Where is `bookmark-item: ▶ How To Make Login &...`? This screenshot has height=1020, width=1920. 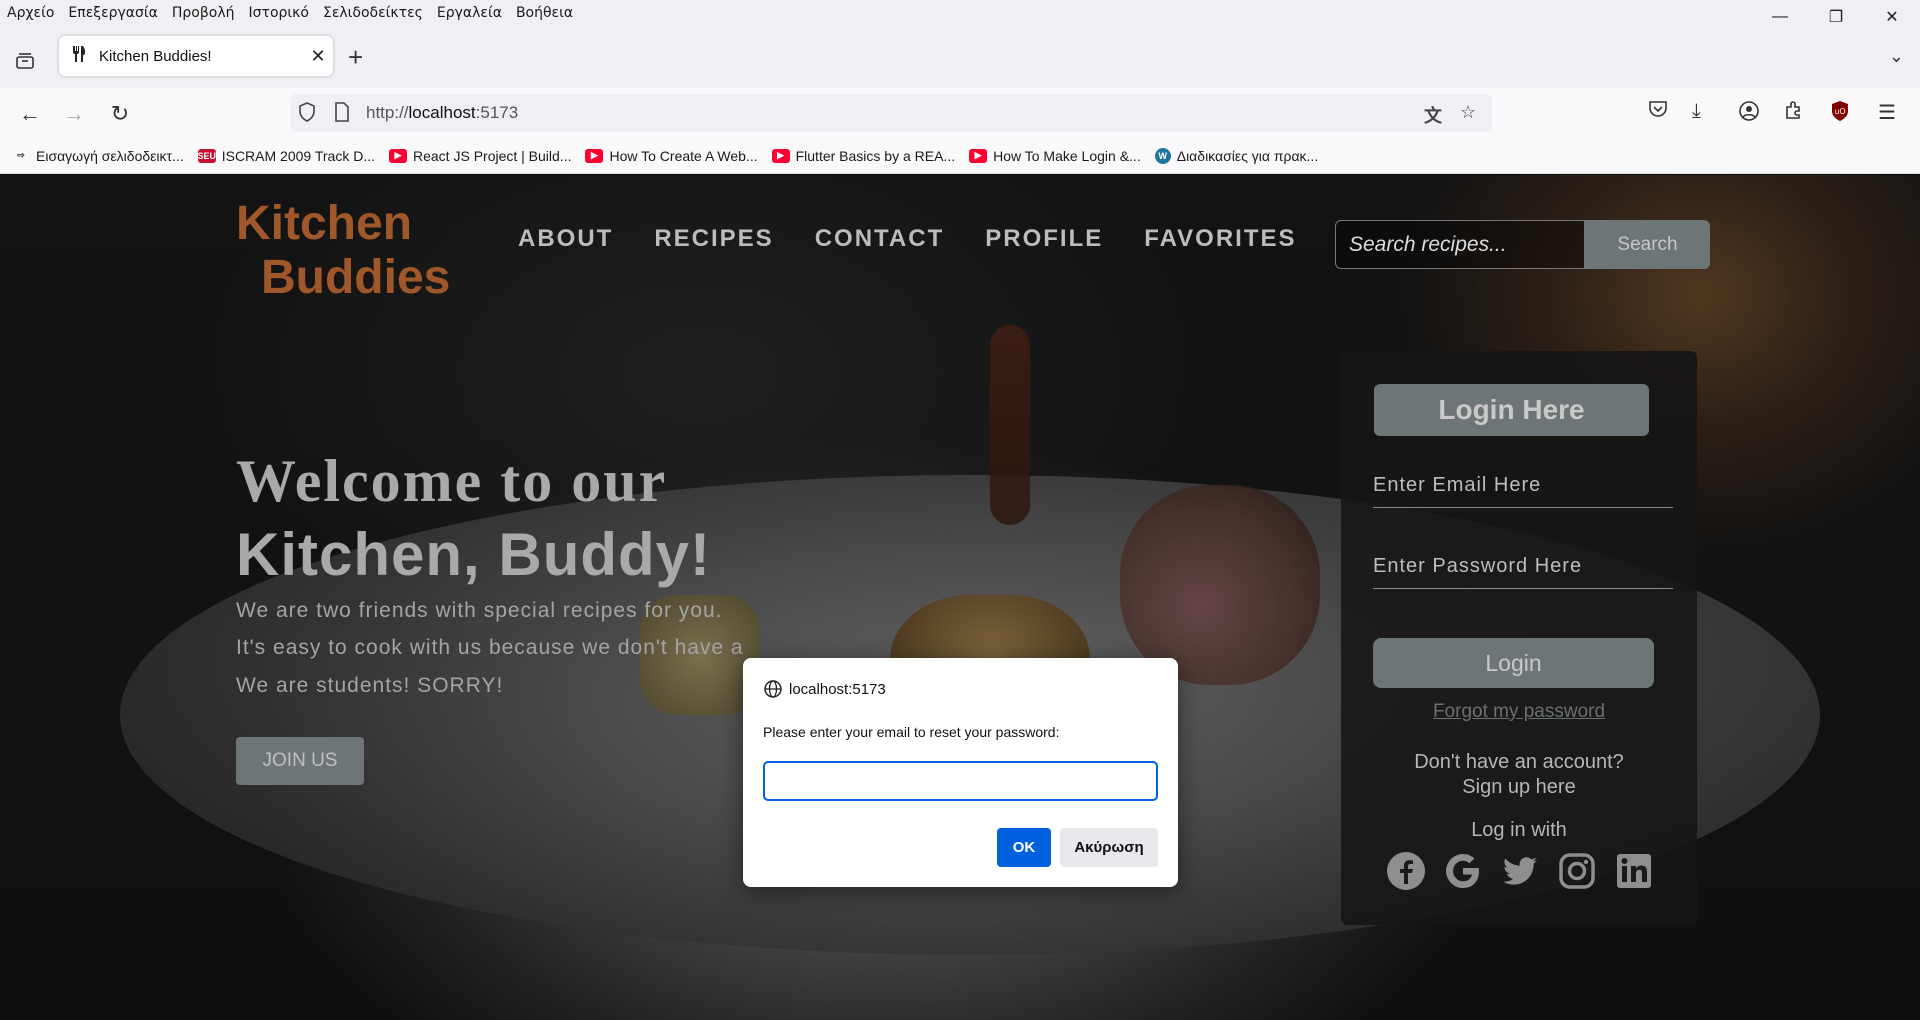
bookmark-item: ▶ How To Make Login &... is located at coordinates (1055, 156).